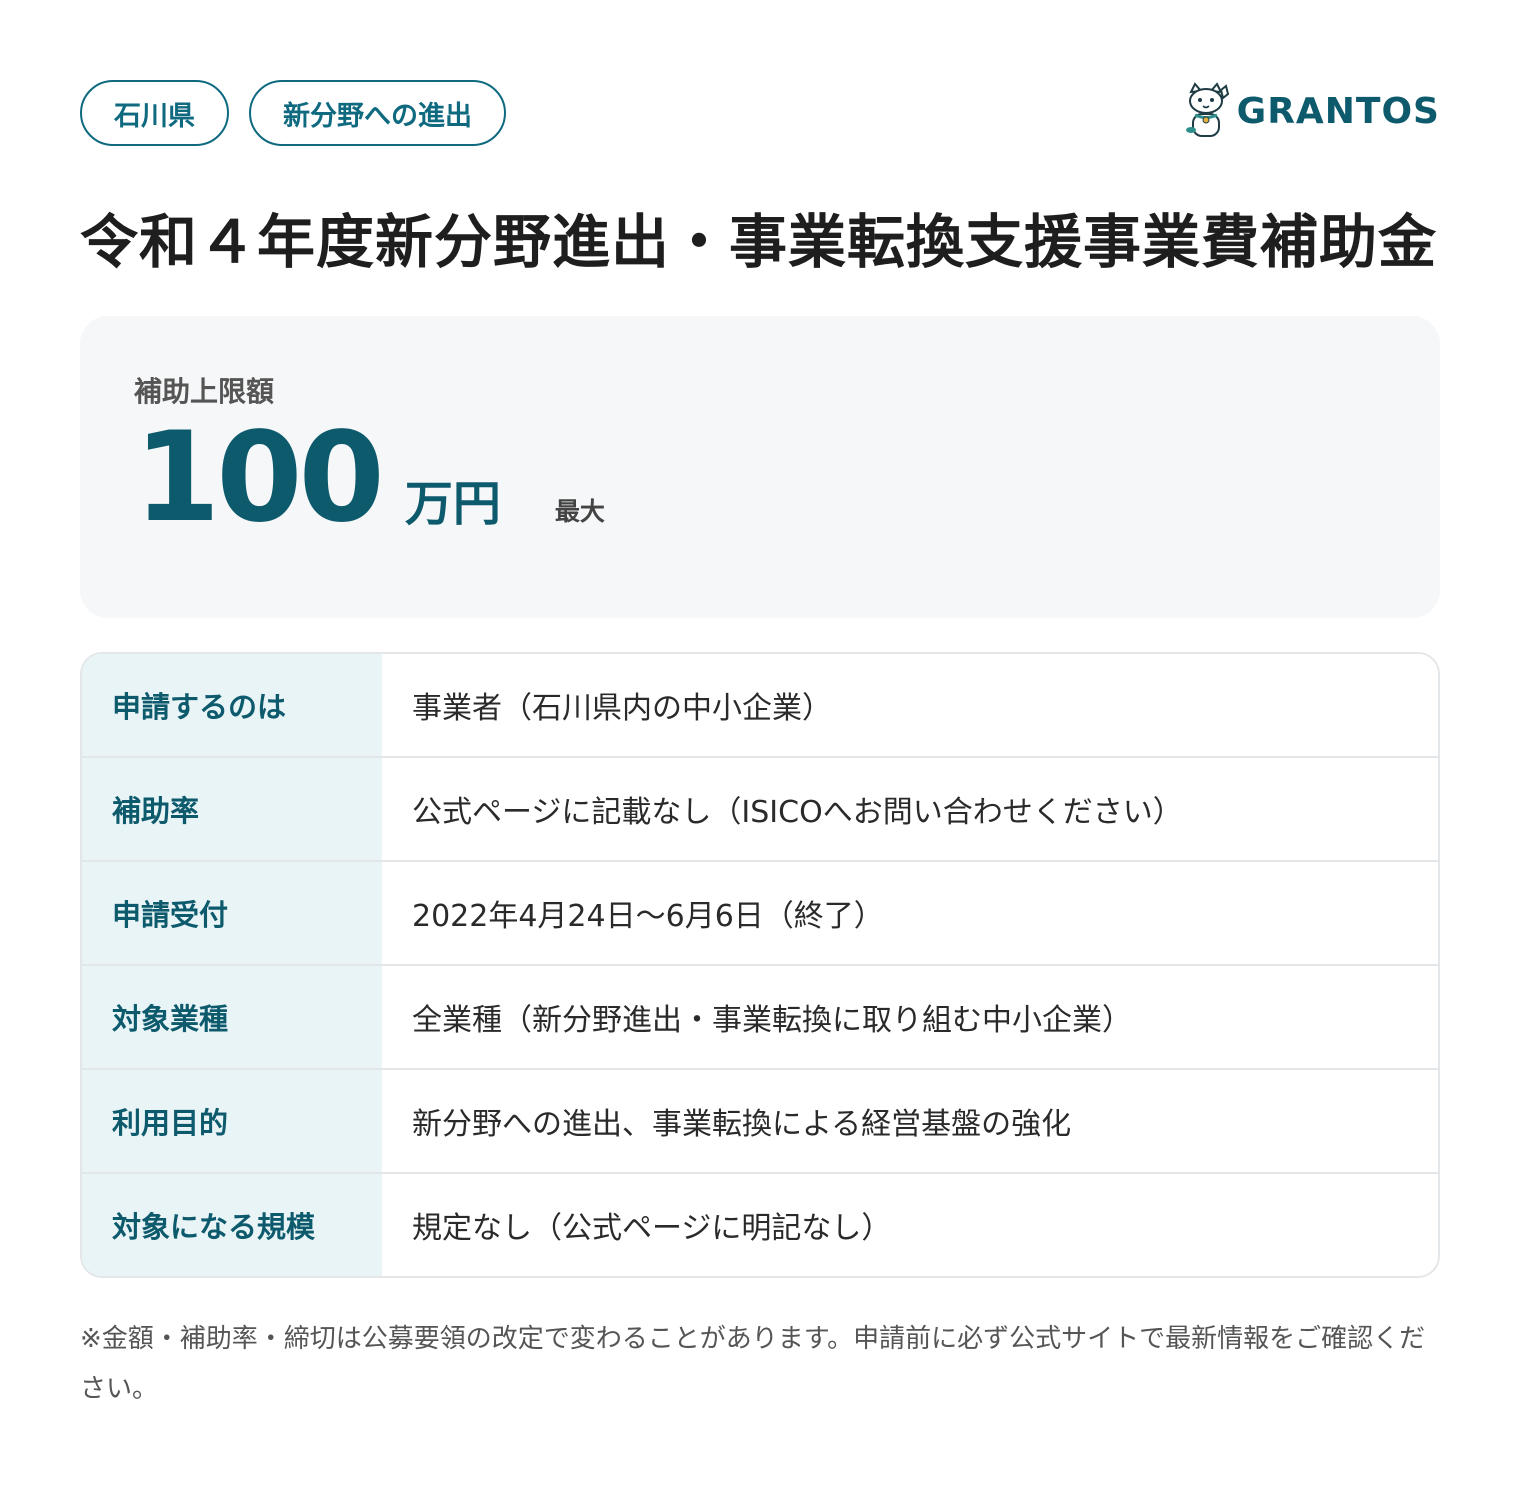 The height and width of the screenshot is (1504, 1520). What do you see at coordinates (232, 1017) in the screenshot?
I see `info-key: 対象業種` at bounding box center [232, 1017].